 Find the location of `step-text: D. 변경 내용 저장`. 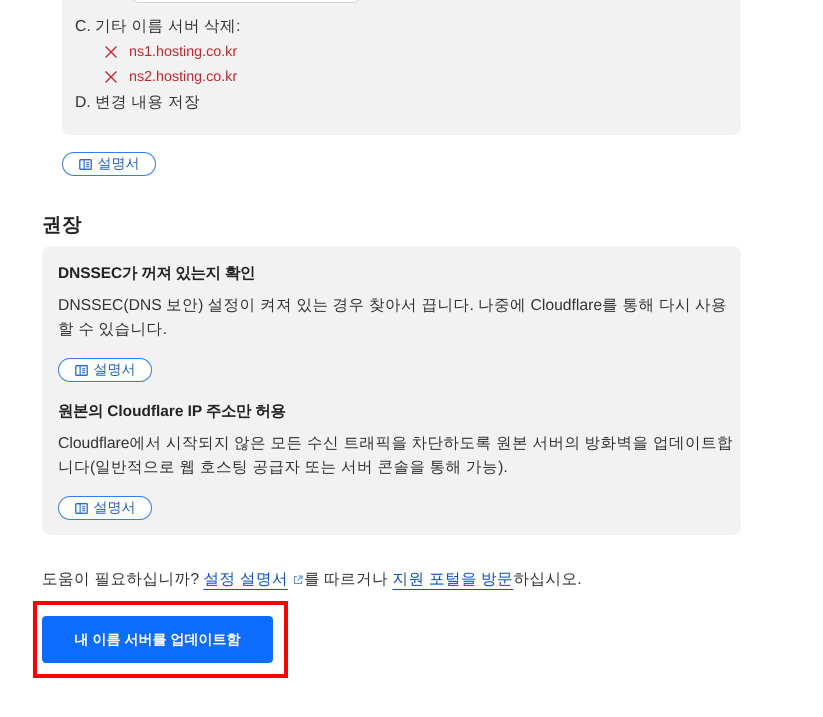

step-text: D. 변경 내용 저장 is located at coordinates (138, 103).